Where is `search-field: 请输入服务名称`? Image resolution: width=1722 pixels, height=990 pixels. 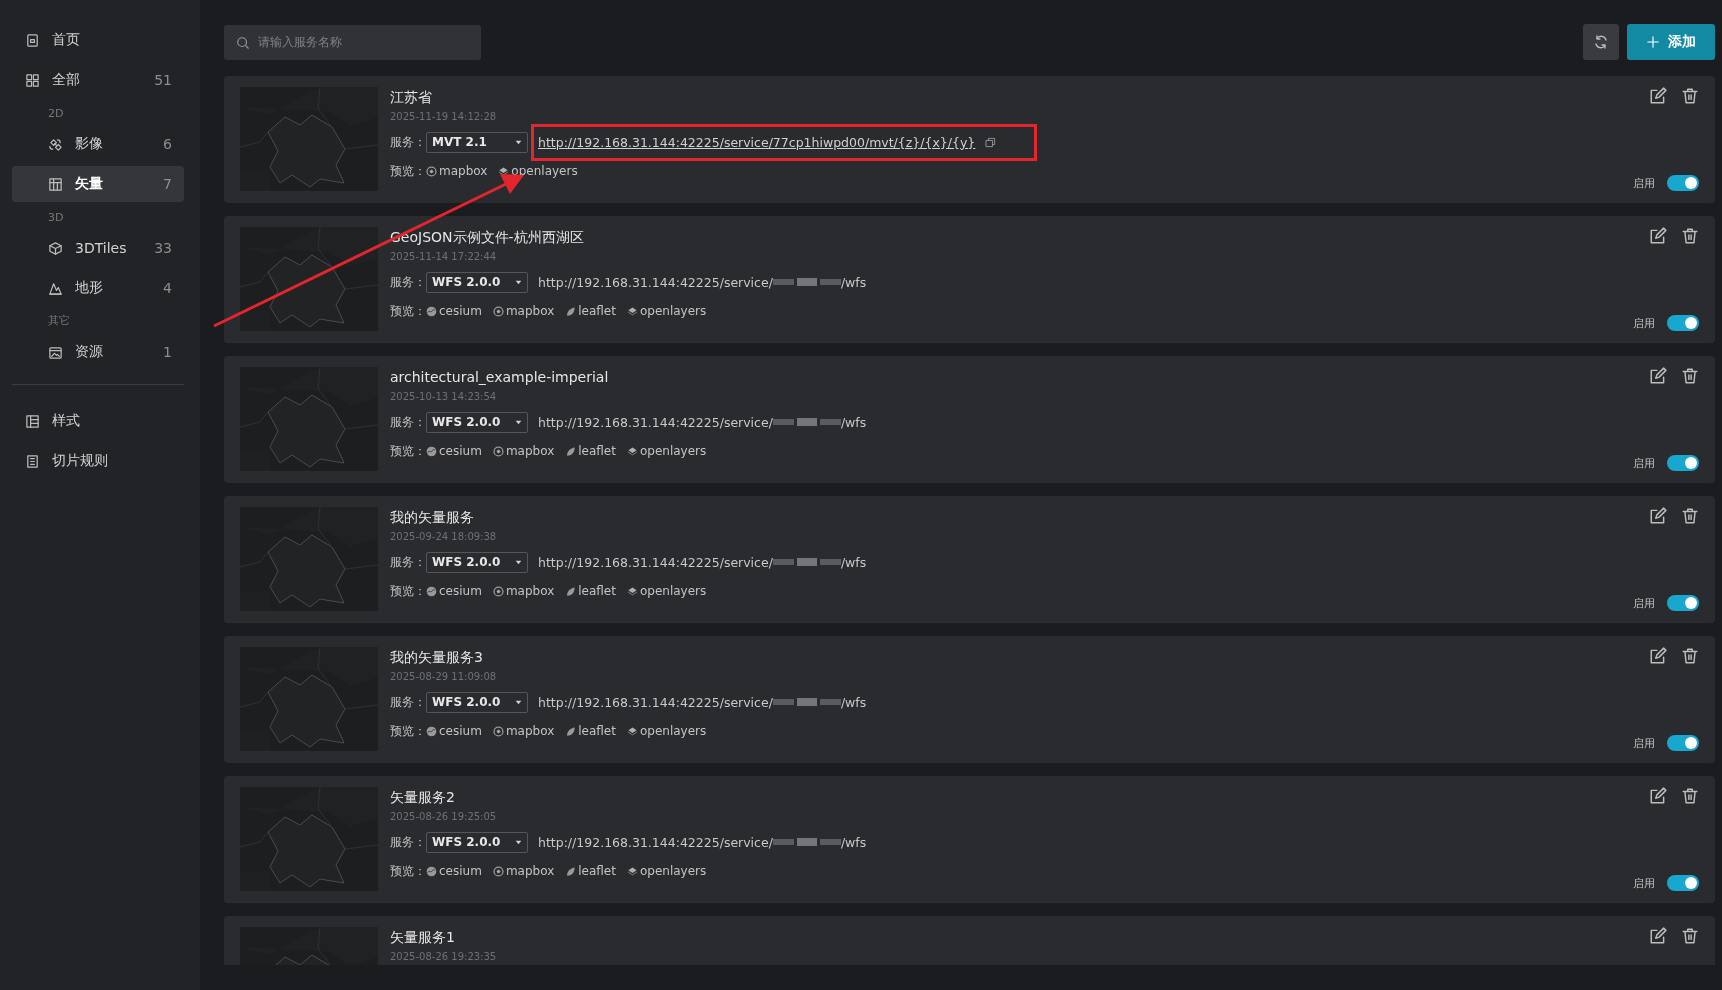 search-field: 请输入服务名称 is located at coordinates (352, 42).